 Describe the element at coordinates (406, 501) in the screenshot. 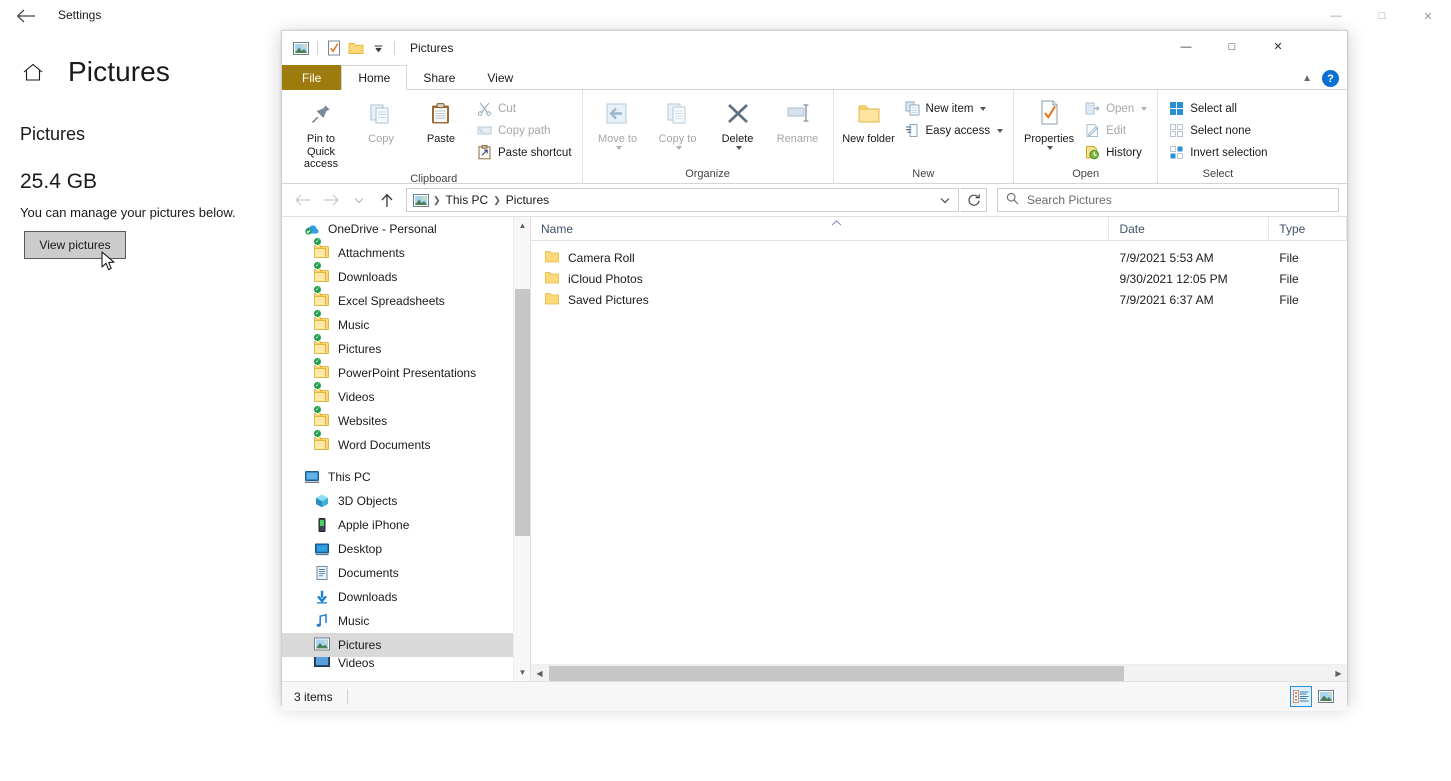

I see `nav-item-3d-objects: 3D Objects` at that location.